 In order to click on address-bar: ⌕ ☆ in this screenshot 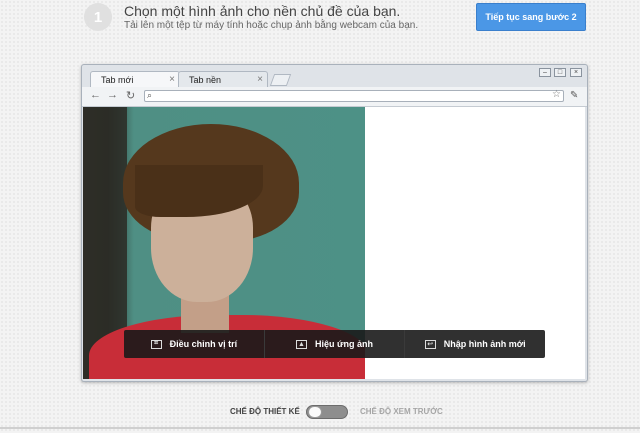, I will do `click(354, 95)`.